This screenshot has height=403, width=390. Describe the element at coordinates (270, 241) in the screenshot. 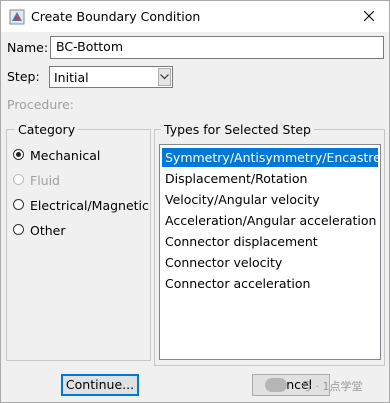

I see `type-item-connector-displacement: Connector displacement` at that location.